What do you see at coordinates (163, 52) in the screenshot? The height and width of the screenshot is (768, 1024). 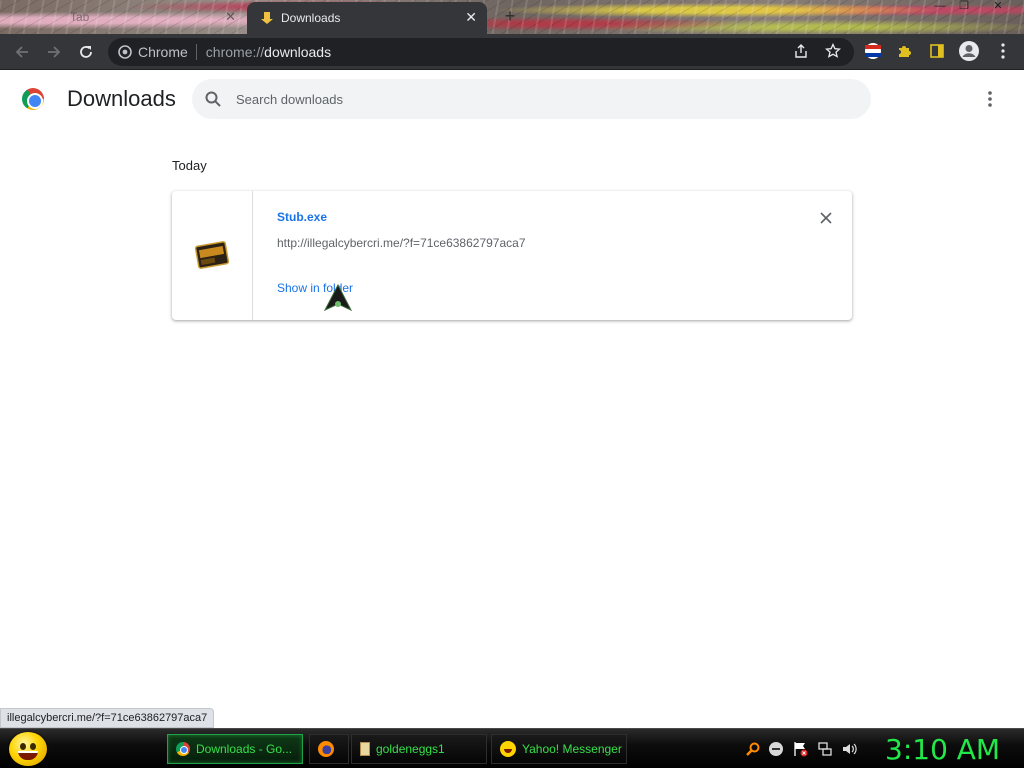 I see `site-name: Chrome` at bounding box center [163, 52].